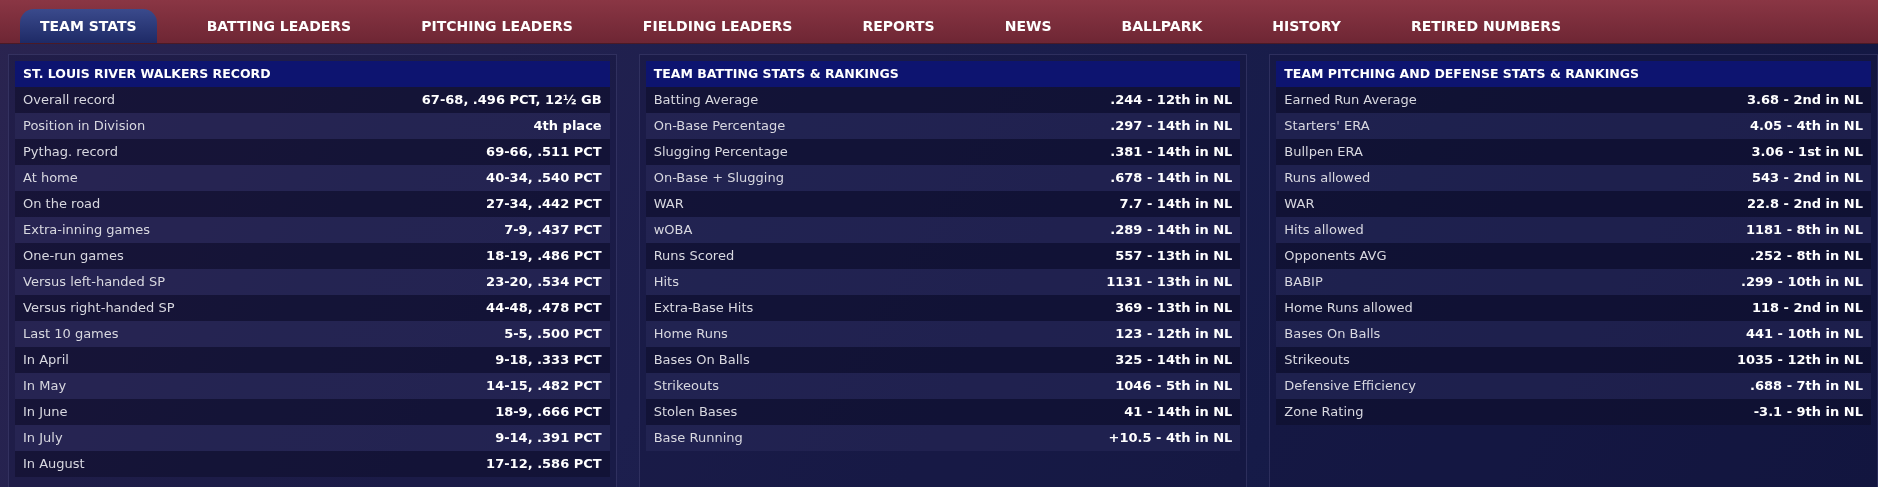 Image resolution: width=1878 pixels, height=487 pixels. What do you see at coordinates (898, 26) in the screenshot?
I see `tab: REPORTS` at bounding box center [898, 26].